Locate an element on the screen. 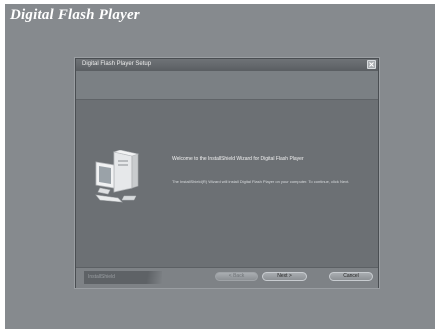 This screenshot has height=333, width=439. dialog-titlebar: Digital Flash Player Setup is located at coordinates (227, 65).